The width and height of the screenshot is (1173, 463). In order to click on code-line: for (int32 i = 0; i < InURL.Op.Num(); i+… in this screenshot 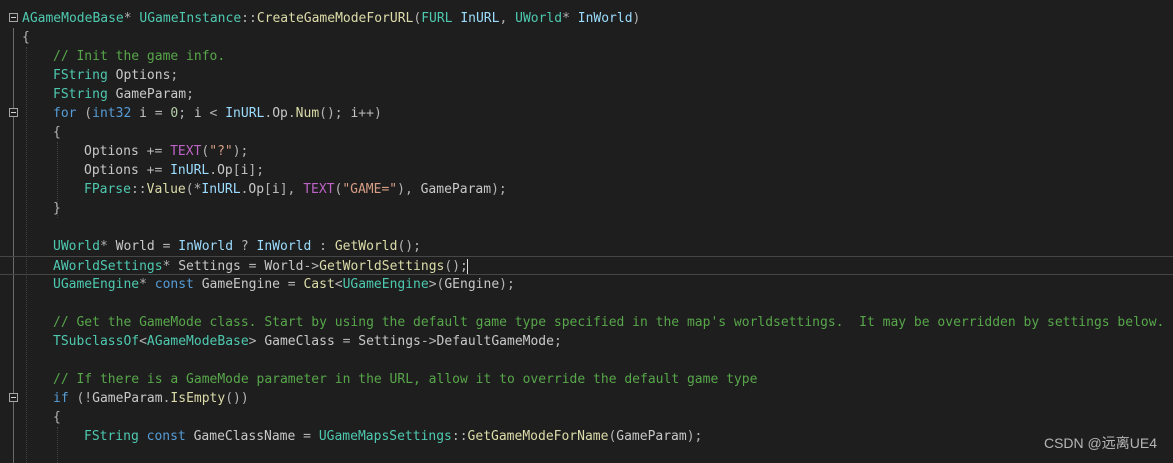, I will do `click(586, 113)`.